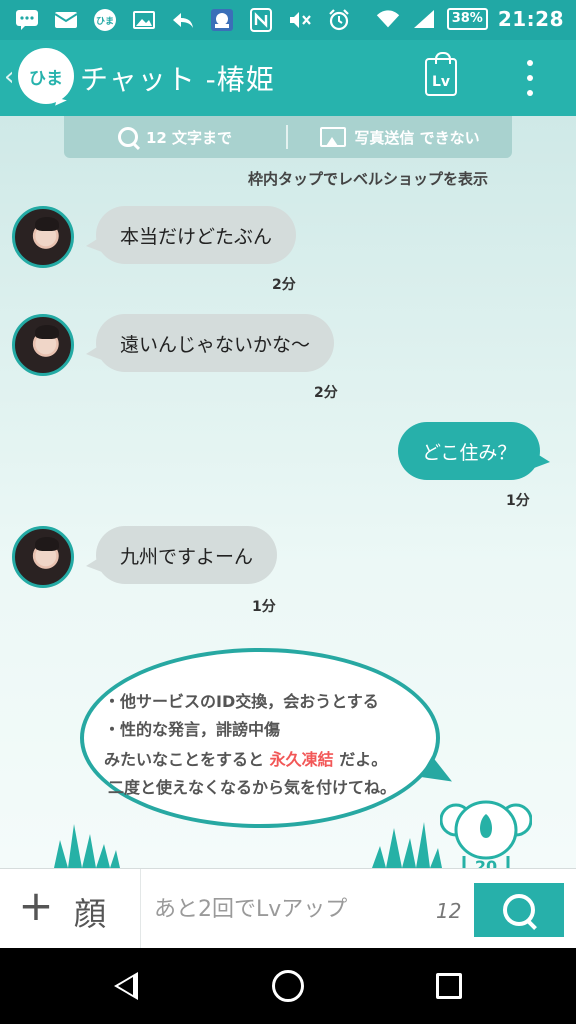 The height and width of the screenshot is (1024, 576). I want to click on nav-recent-apps-icon, so click(449, 986).